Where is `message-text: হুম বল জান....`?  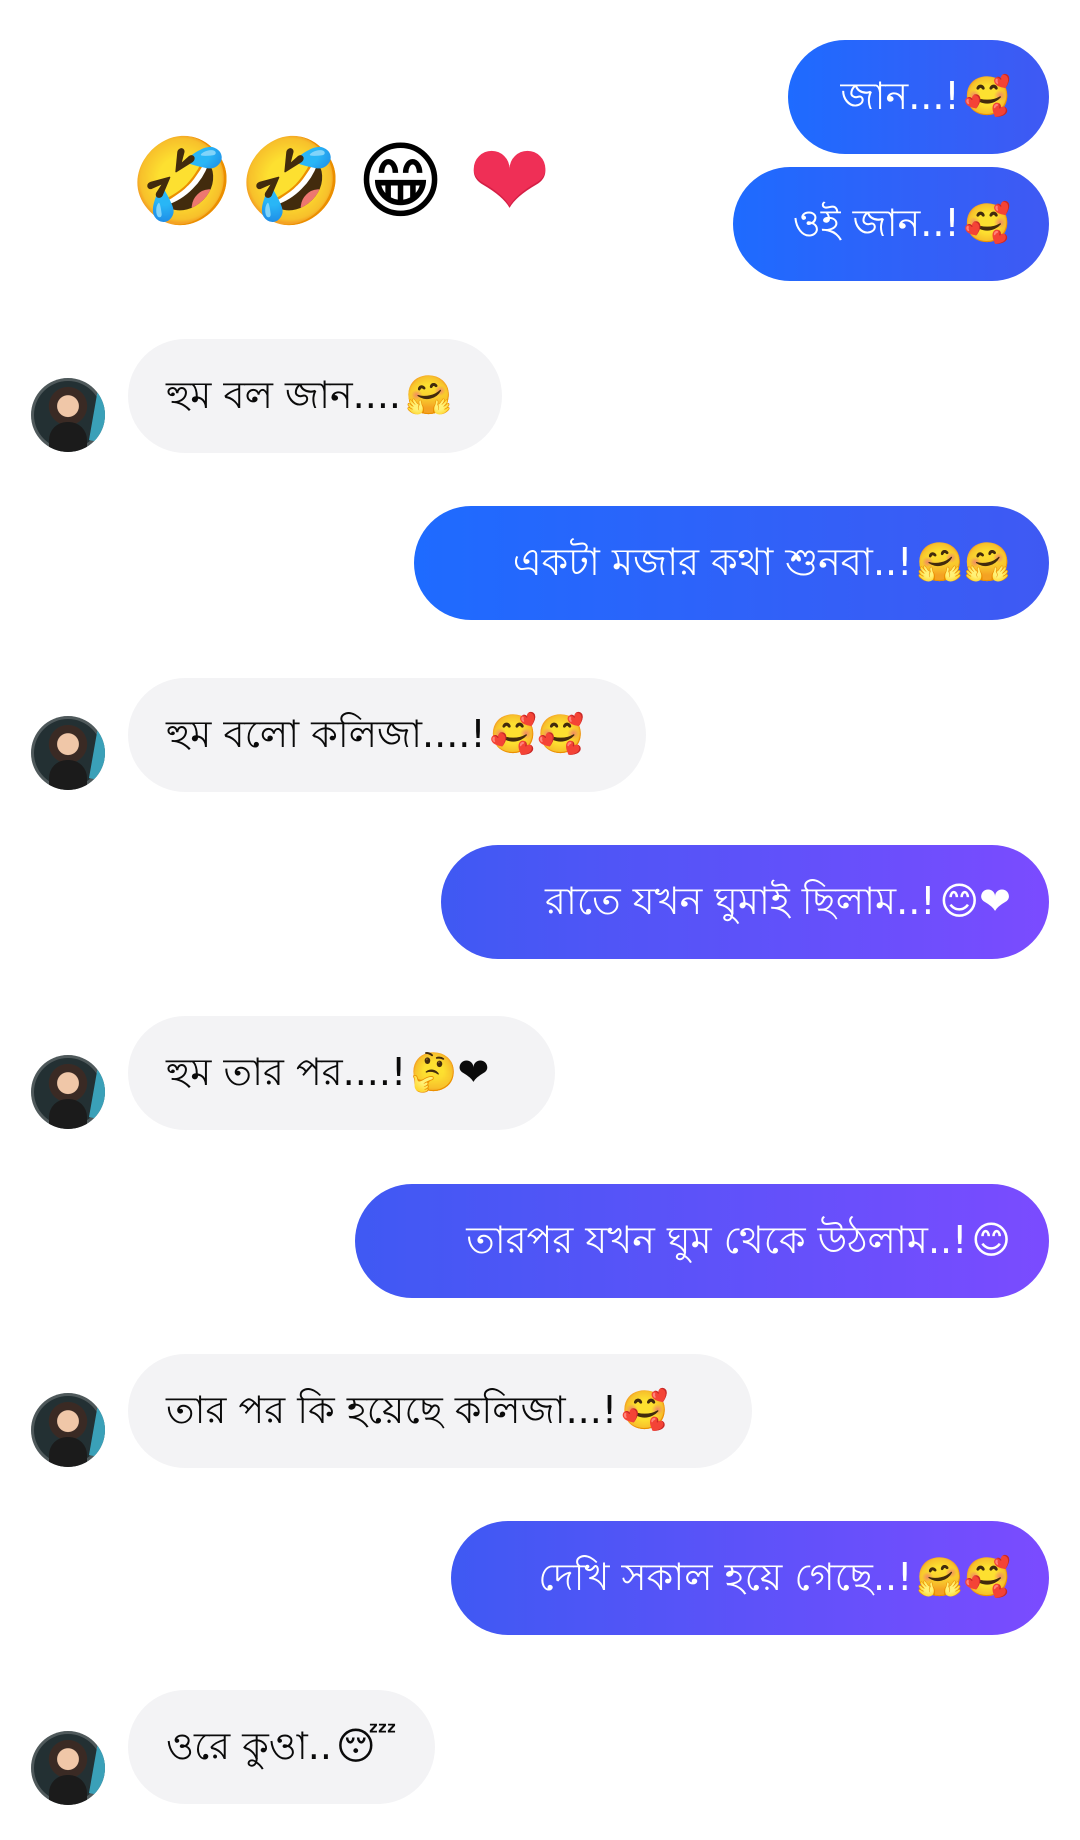
message-text: হুম বল জান.... is located at coordinates (284, 395).